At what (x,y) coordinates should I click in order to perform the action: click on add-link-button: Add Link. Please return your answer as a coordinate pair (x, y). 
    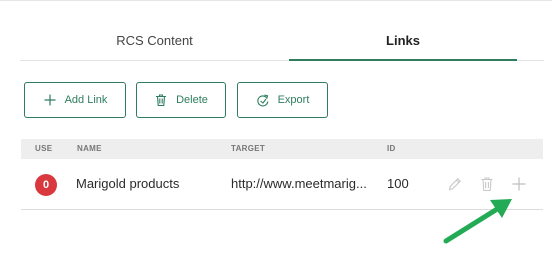
    Looking at the image, I should click on (75, 100).